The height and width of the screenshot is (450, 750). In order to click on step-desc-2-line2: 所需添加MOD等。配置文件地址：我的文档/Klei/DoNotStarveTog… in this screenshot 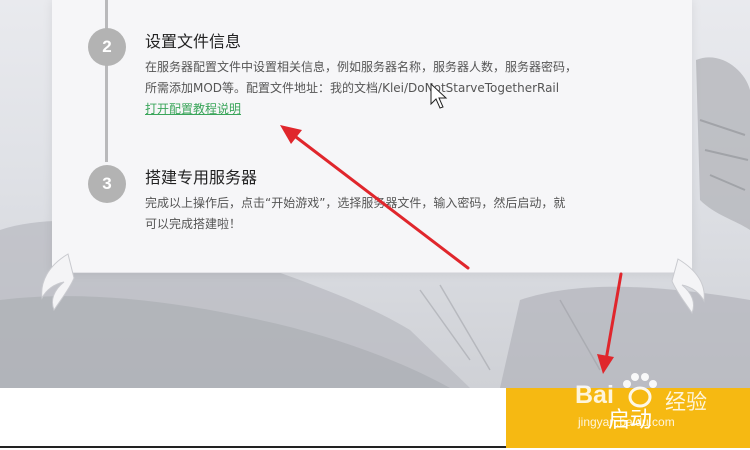, I will do `click(352, 88)`.